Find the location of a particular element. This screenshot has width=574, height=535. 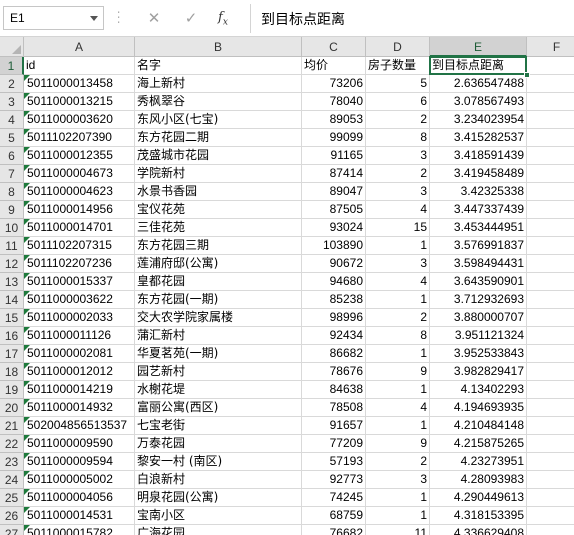

chevron-down-icon is located at coordinates (94, 18).